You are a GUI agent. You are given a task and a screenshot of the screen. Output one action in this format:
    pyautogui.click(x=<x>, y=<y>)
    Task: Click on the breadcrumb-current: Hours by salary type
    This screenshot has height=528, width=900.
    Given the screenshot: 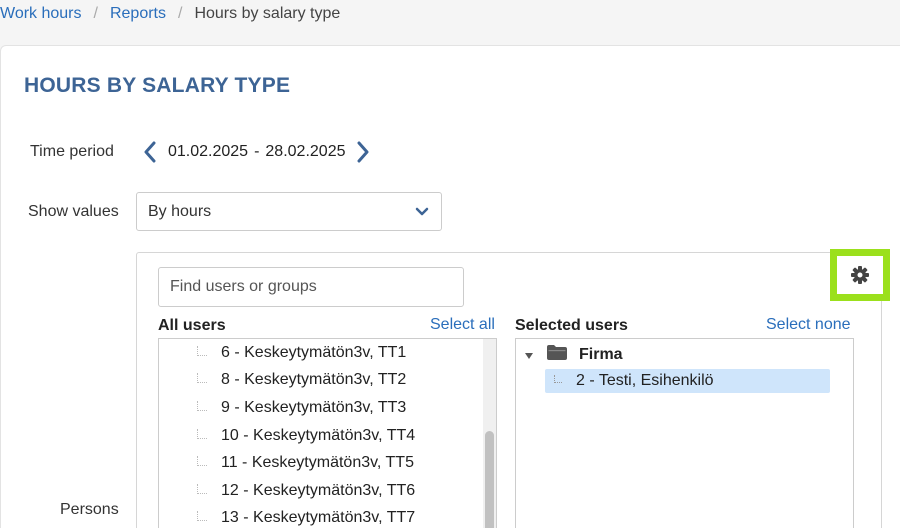 What is the action you would take?
    pyautogui.click(x=267, y=13)
    